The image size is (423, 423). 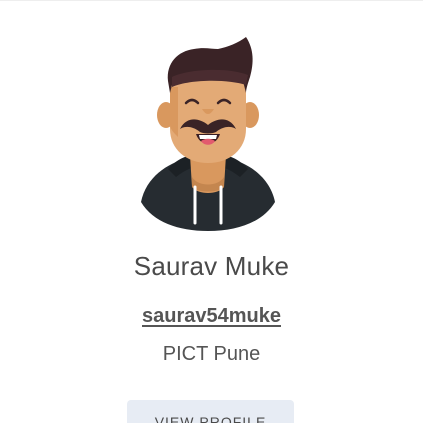 I want to click on profile-username-link: saurav54muke, so click(x=211, y=316).